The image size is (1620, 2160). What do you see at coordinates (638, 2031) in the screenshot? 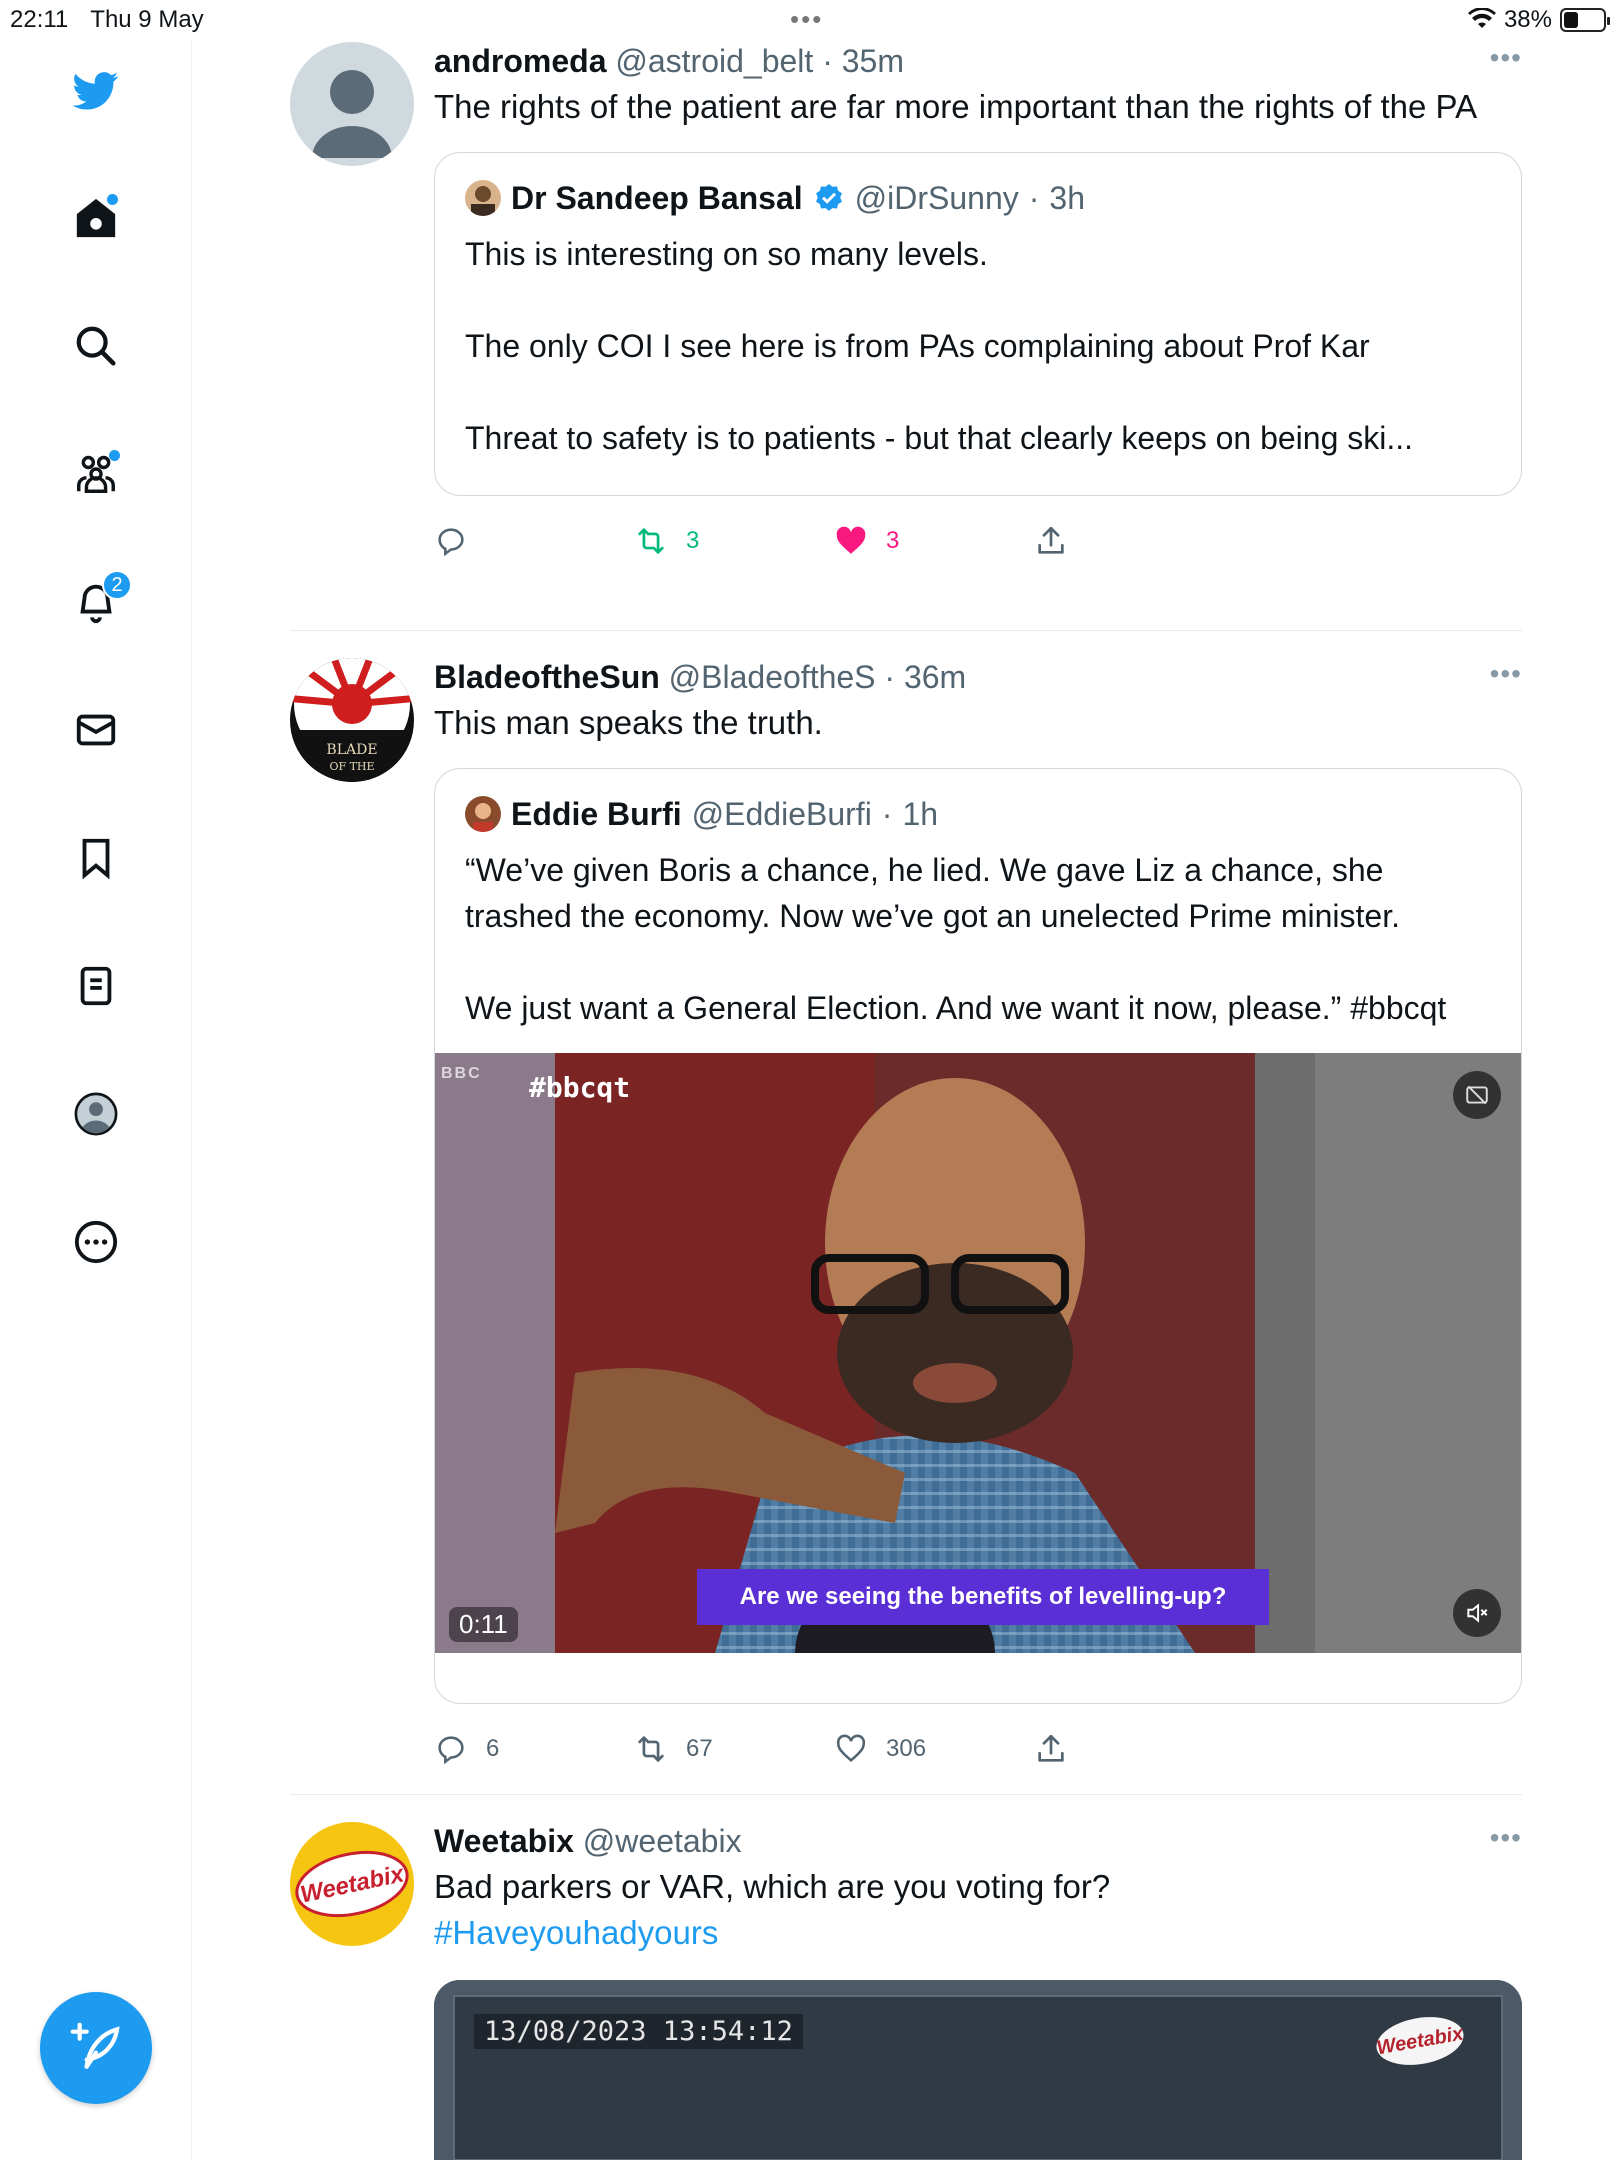
I see `cctv-timestamp: 13/08/2023 13:54:12` at bounding box center [638, 2031].